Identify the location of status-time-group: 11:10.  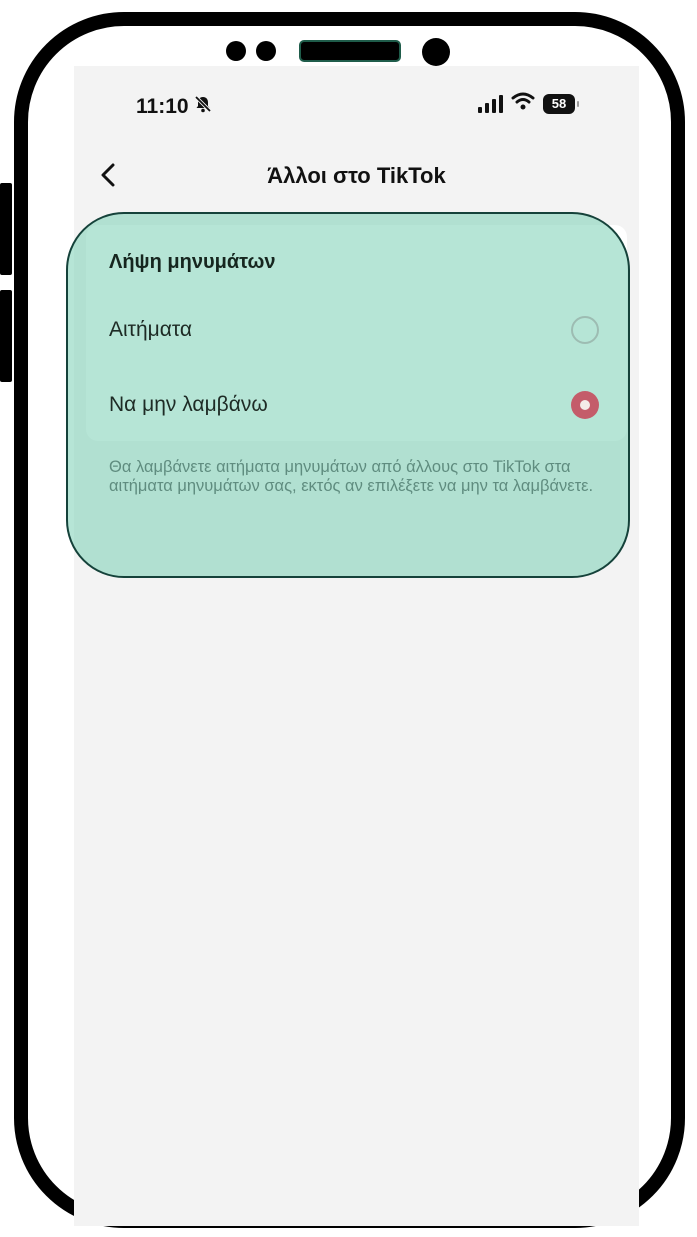
(174, 107).